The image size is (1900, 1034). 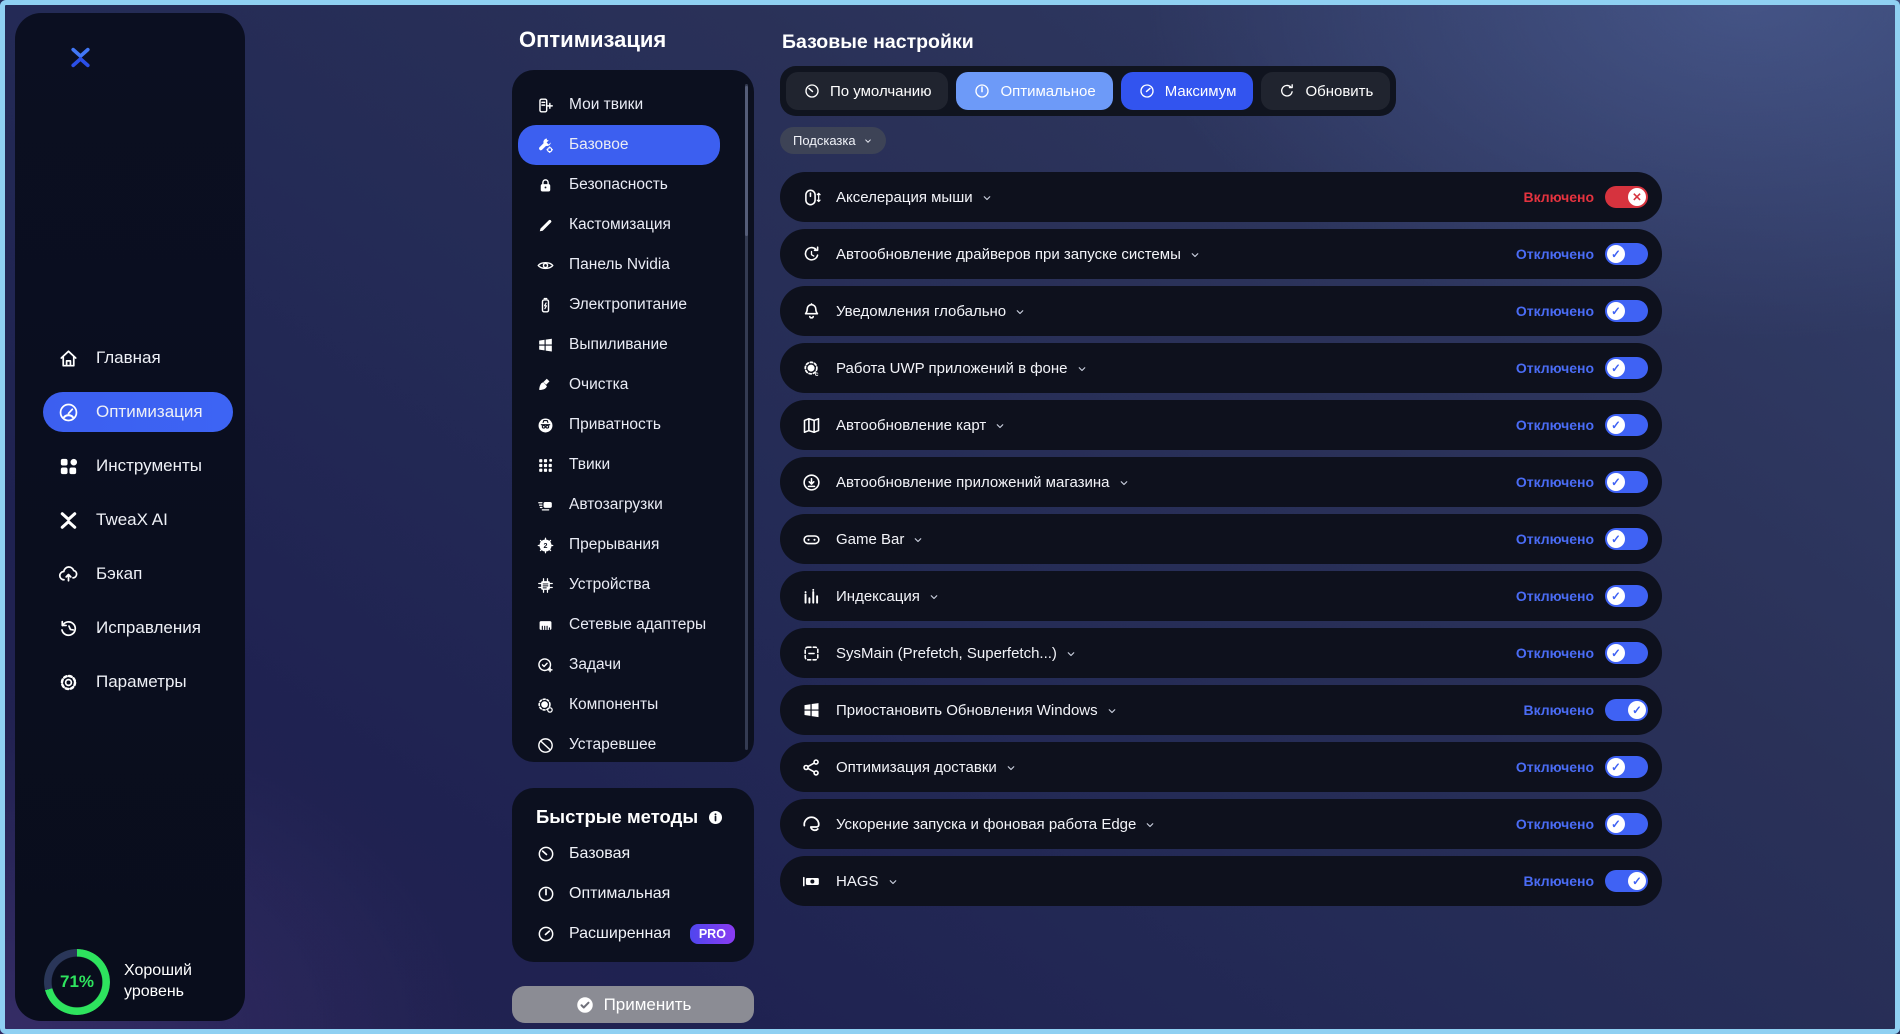 What do you see at coordinates (911, 425) in the screenshot?
I see `setting-label: Автообновление карт` at bounding box center [911, 425].